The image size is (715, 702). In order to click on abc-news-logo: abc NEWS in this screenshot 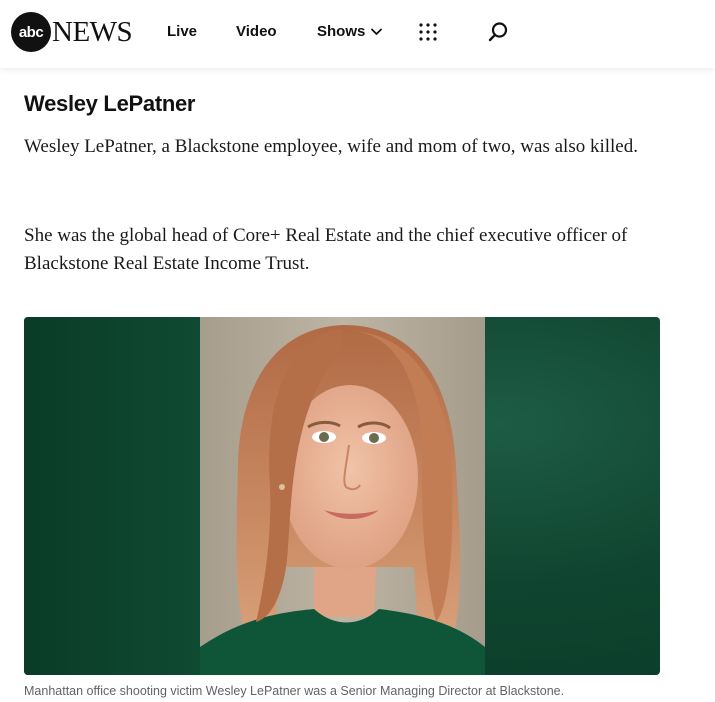, I will do `click(72, 32)`.